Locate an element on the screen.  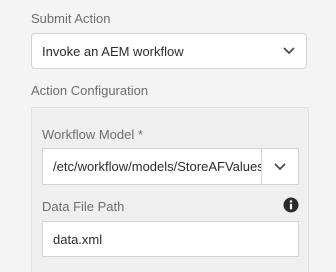
workflow-model-input is located at coordinates (152, 166).